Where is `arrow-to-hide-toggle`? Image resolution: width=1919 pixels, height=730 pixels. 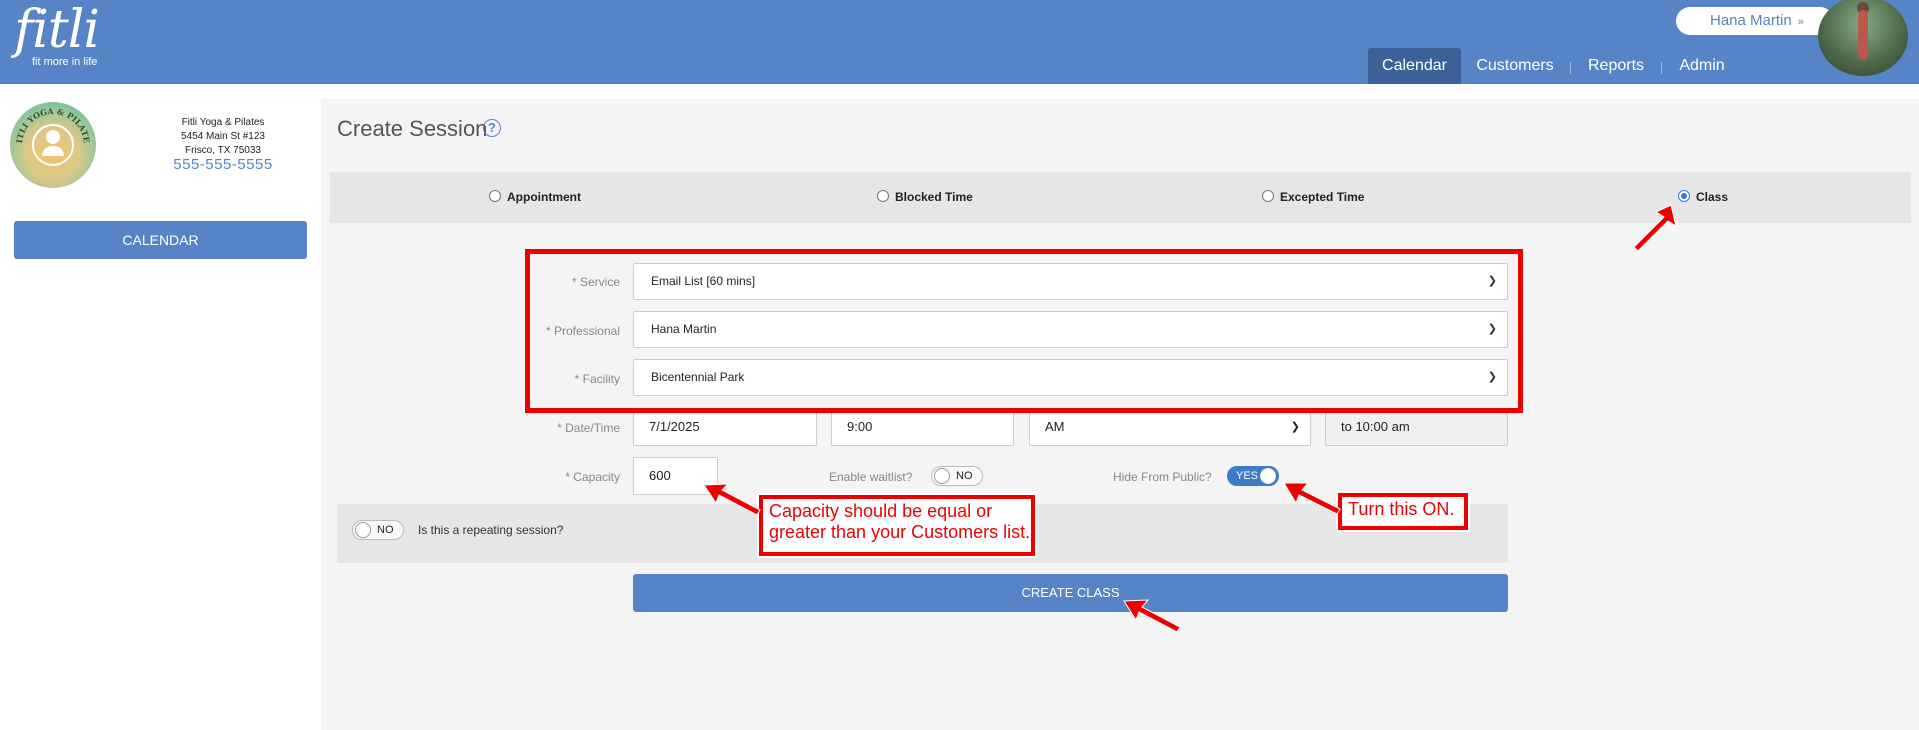 arrow-to-hide-toggle is located at coordinates (1312, 498).